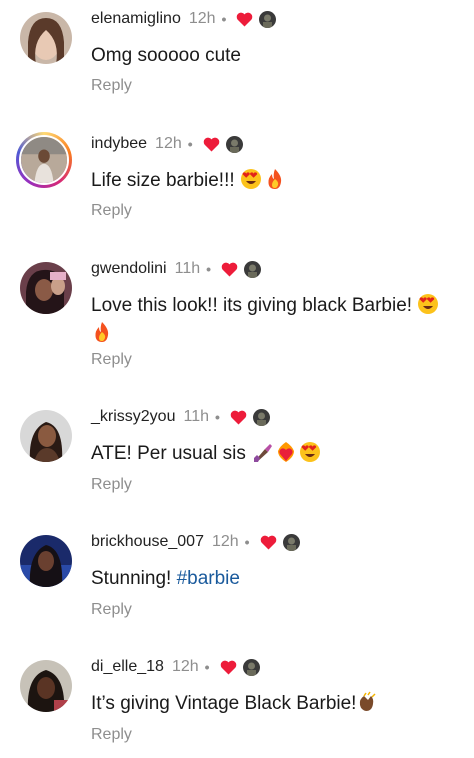 The height and width of the screenshot is (758, 474). Describe the element at coordinates (165, 578) in the screenshot. I see `comment-text: Stunning! #barbie` at that location.